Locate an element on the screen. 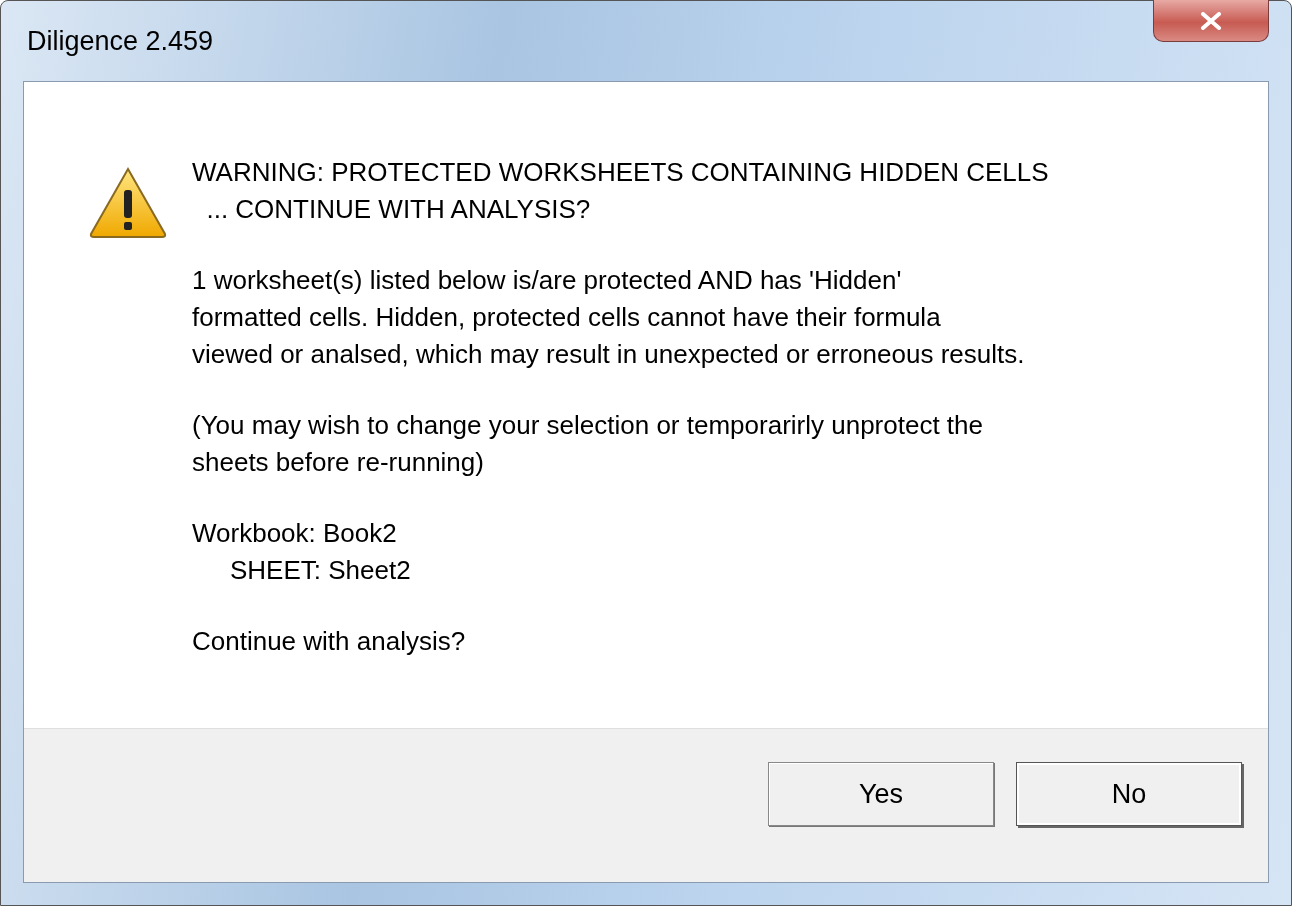 The width and height of the screenshot is (1292, 906). question-text: Continue with analysis? is located at coordinates (329, 641).